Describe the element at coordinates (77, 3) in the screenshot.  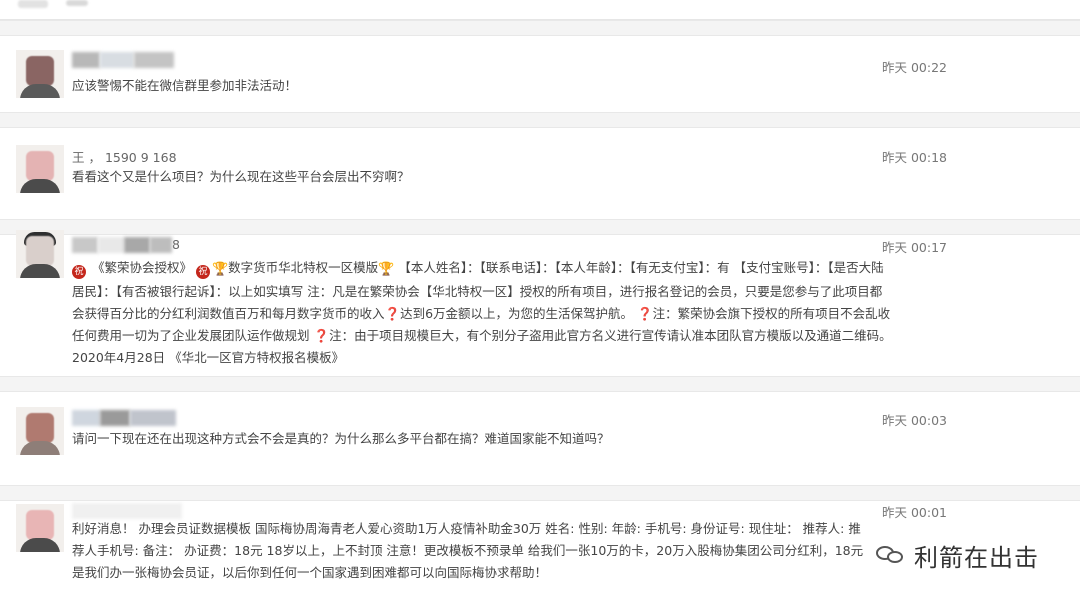
I see `blurred-name` at that location.